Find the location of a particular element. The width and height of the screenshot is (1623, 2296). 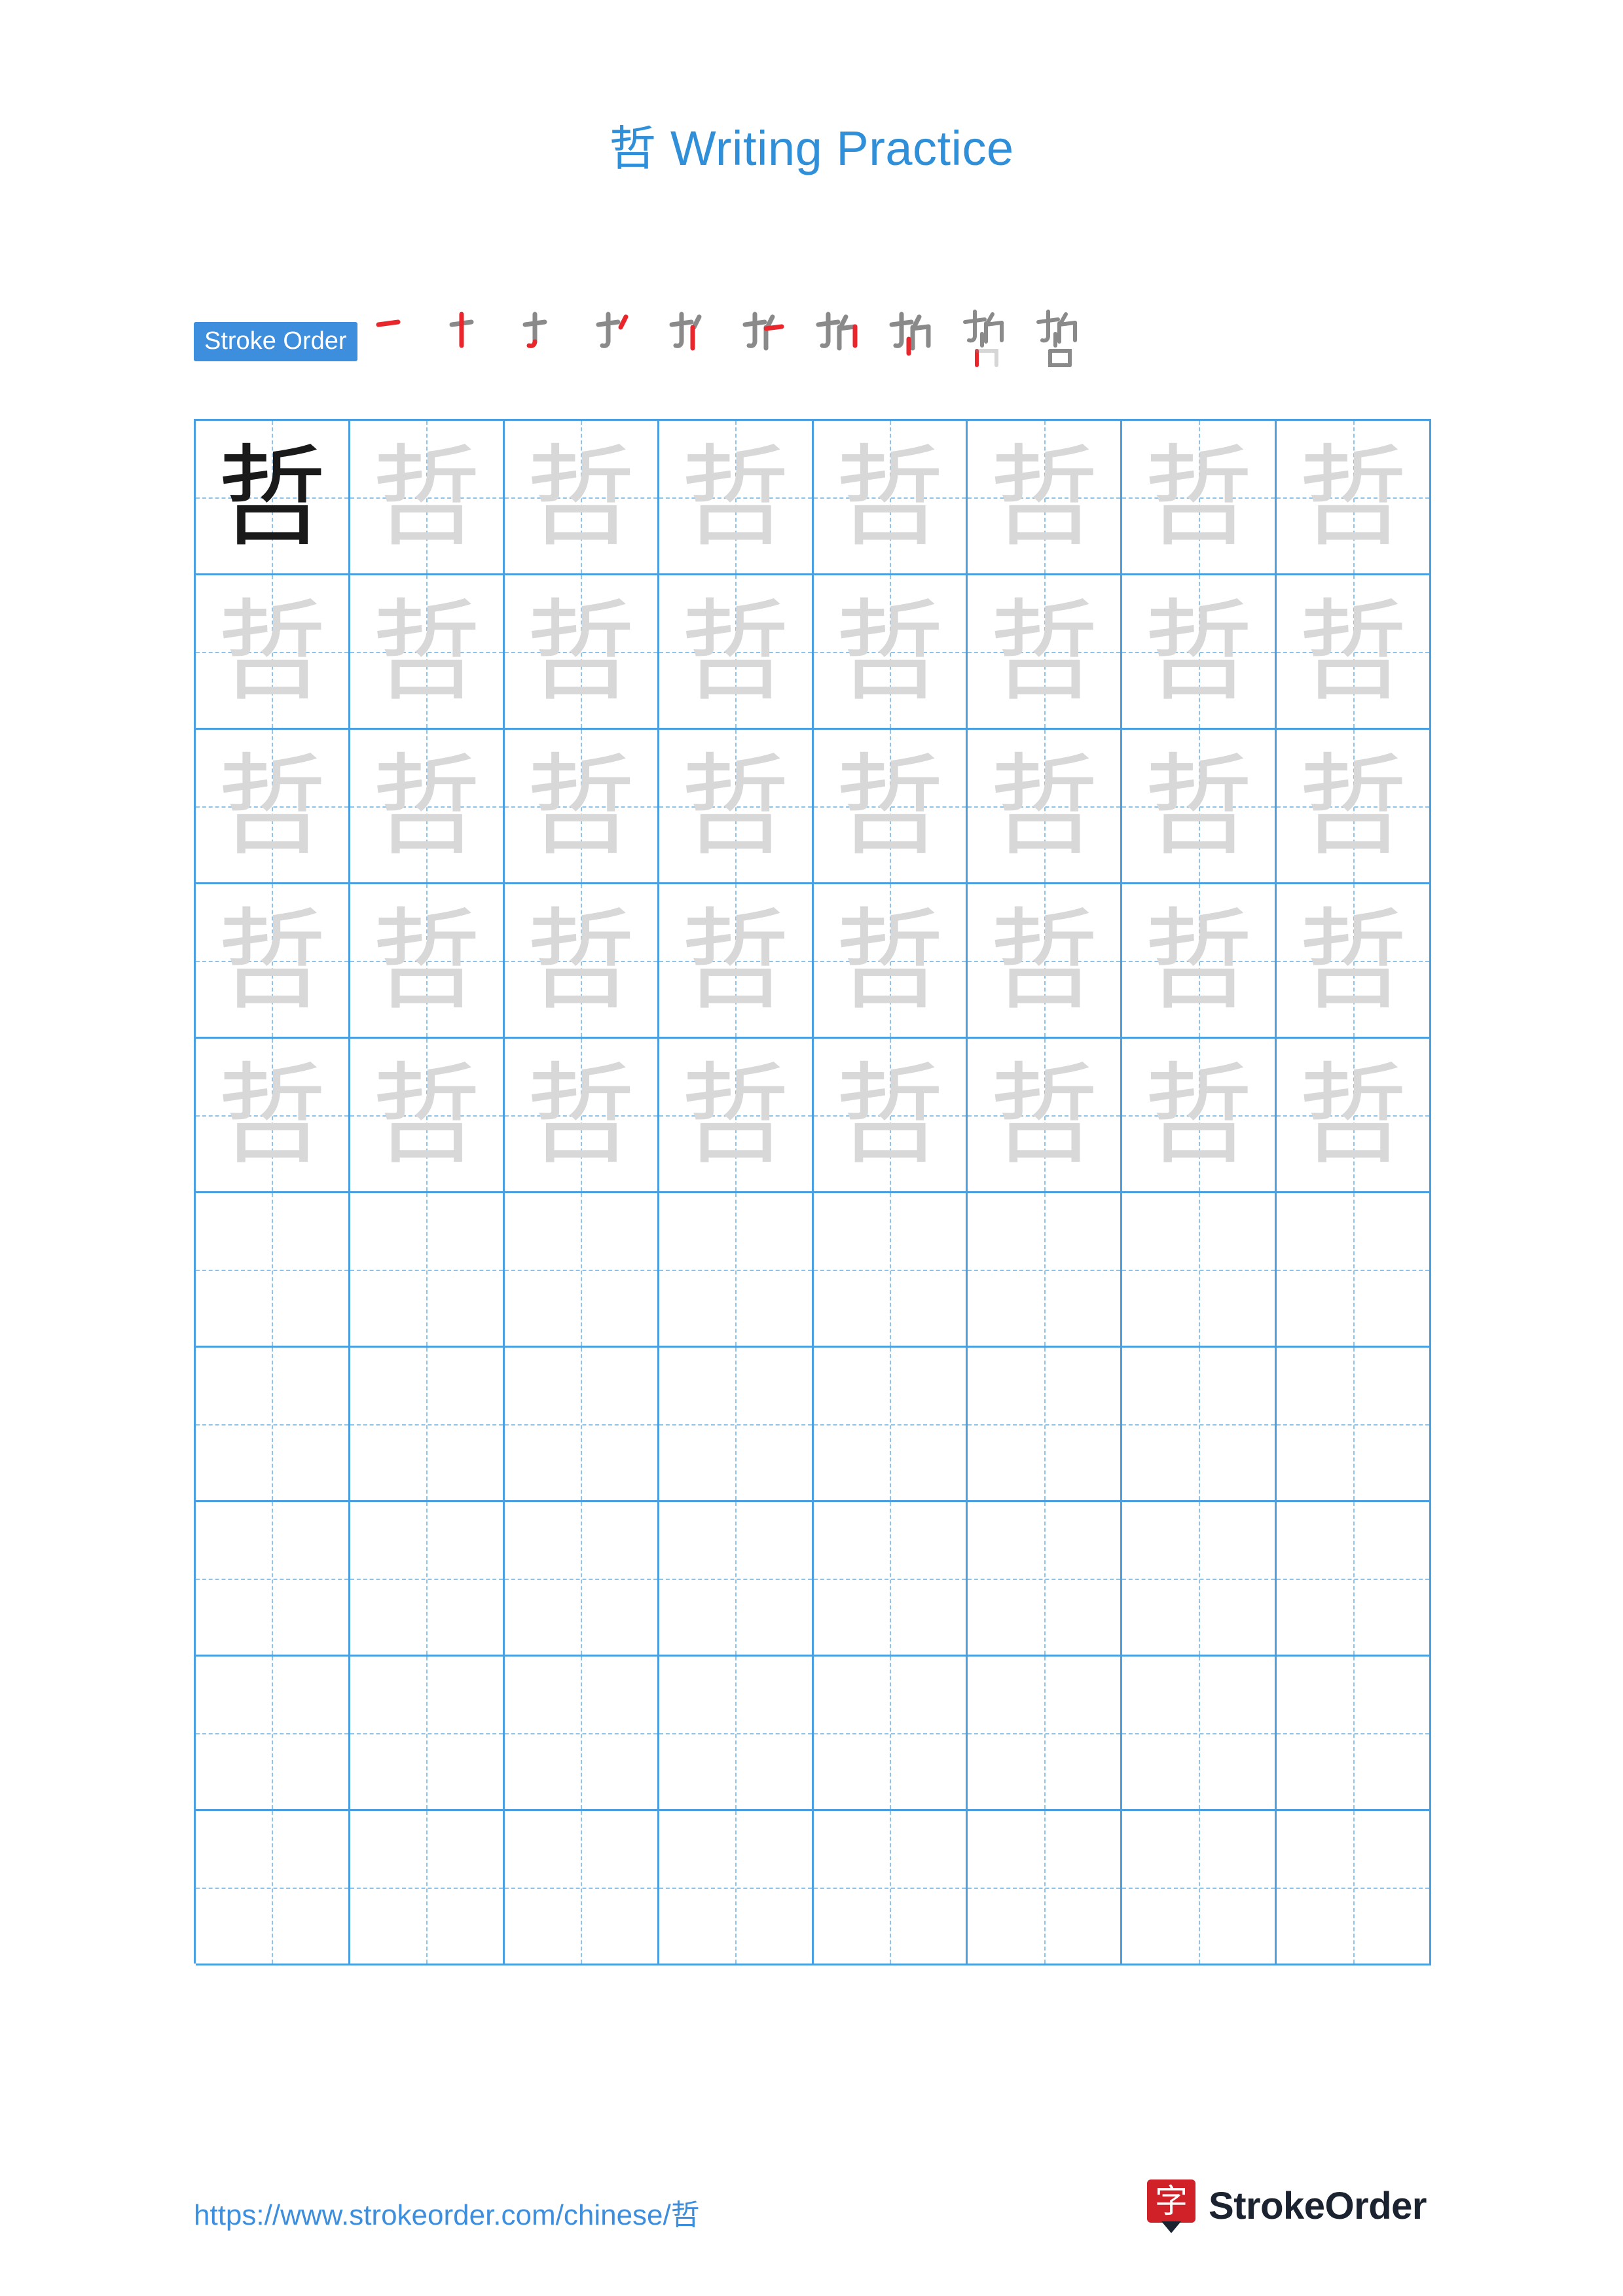

practice-cell-r5-c2: 哲 is located at coordinates (427, 1116).